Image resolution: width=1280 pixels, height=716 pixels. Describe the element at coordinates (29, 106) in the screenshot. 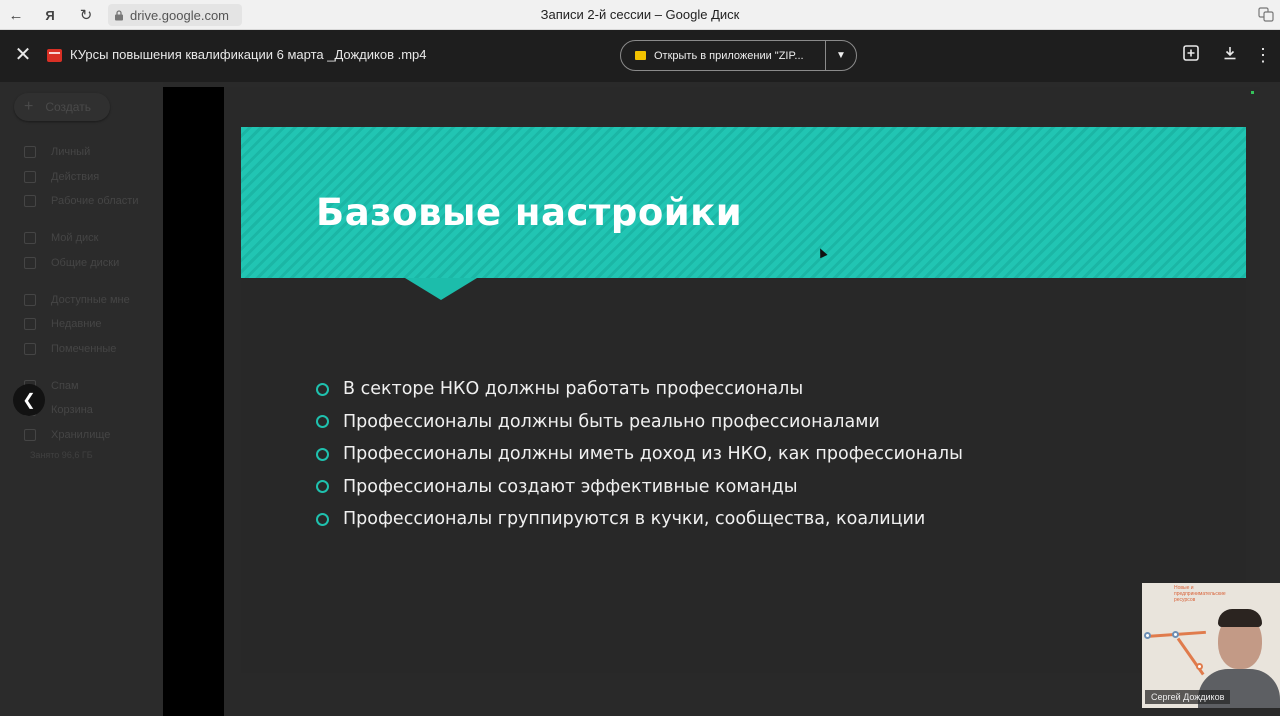

I see `plus-icon: +` at that location.